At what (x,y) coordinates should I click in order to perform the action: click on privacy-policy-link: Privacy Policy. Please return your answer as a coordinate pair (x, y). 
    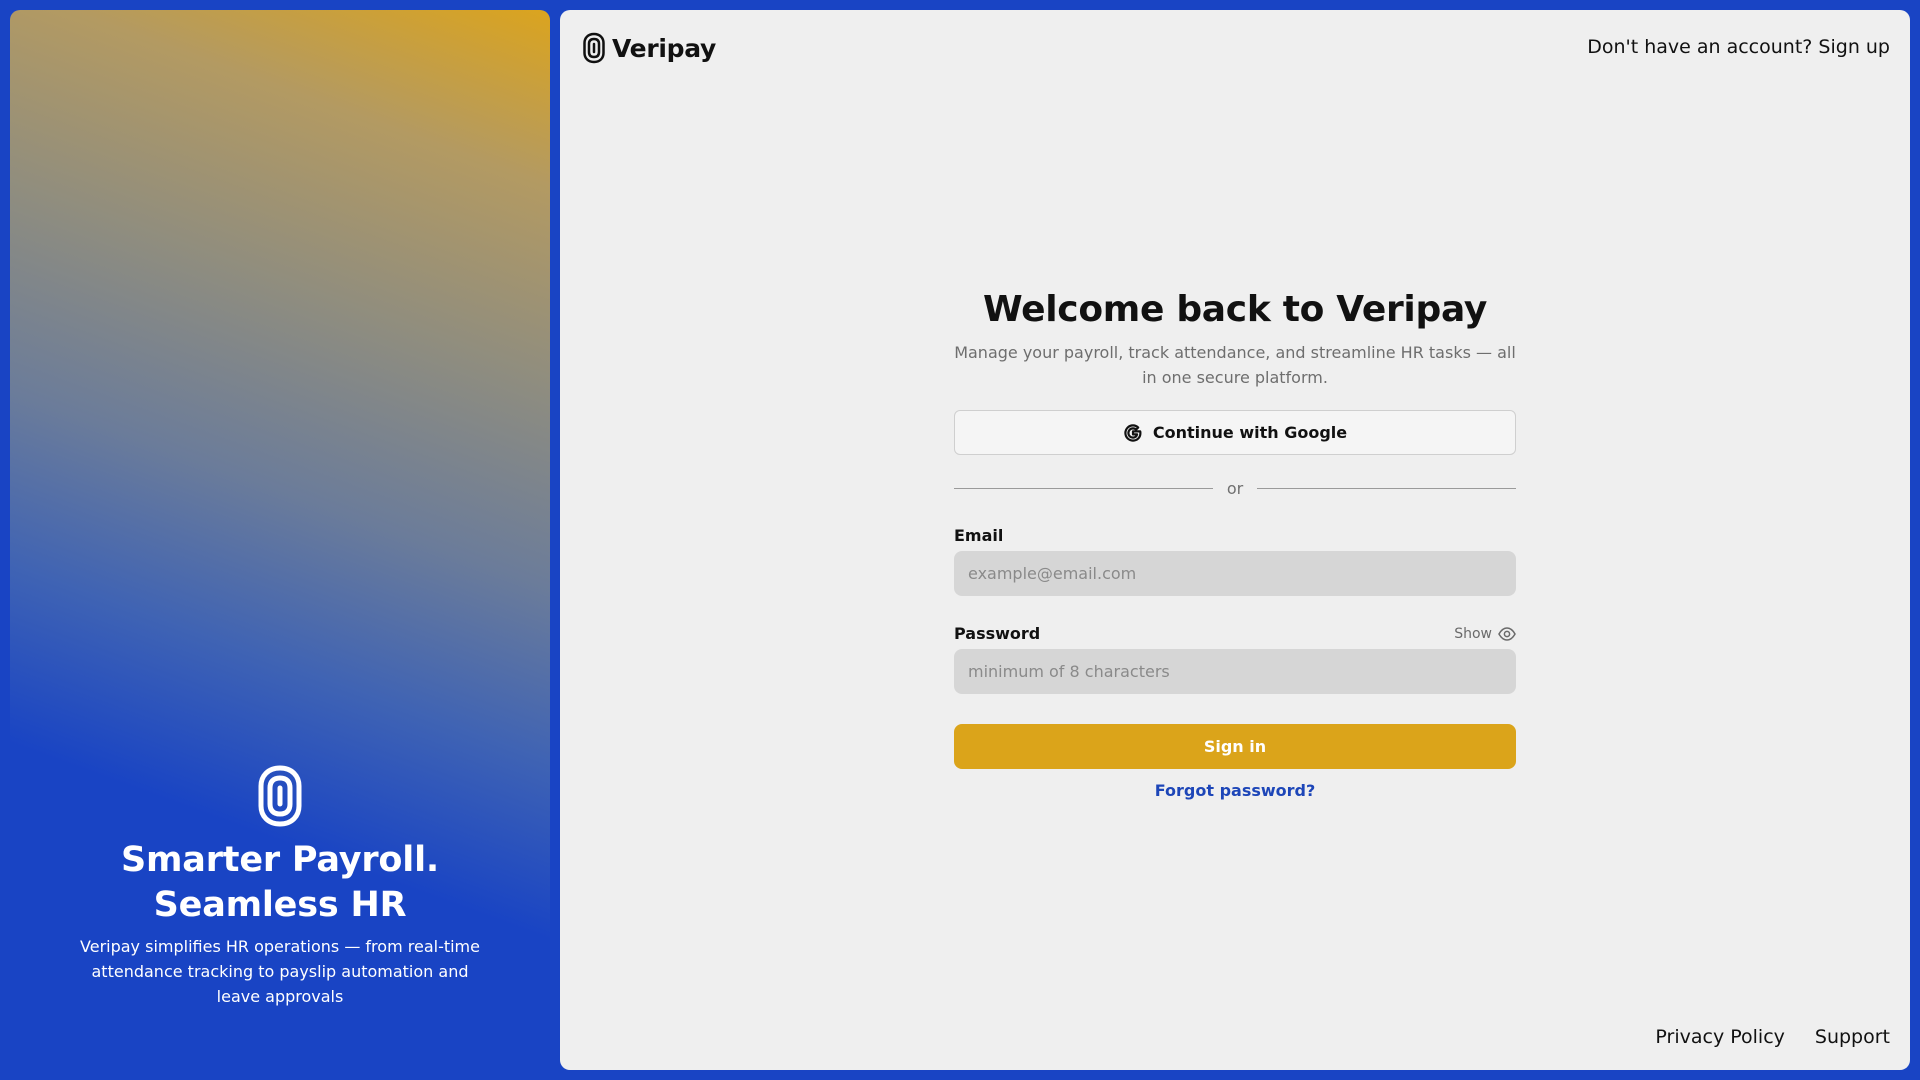
    Looking at the image, I should click on (1719, 1037).